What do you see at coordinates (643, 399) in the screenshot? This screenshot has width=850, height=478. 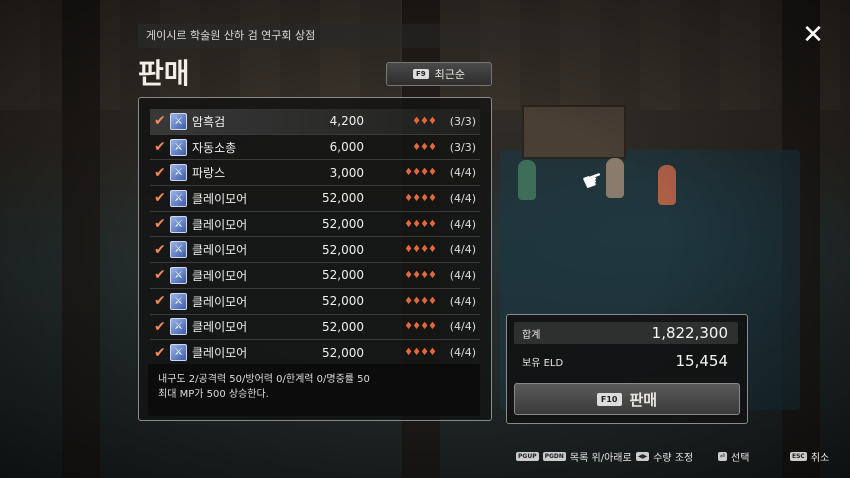 I see `sell-label: 판매` at bounding box center [643, 399].